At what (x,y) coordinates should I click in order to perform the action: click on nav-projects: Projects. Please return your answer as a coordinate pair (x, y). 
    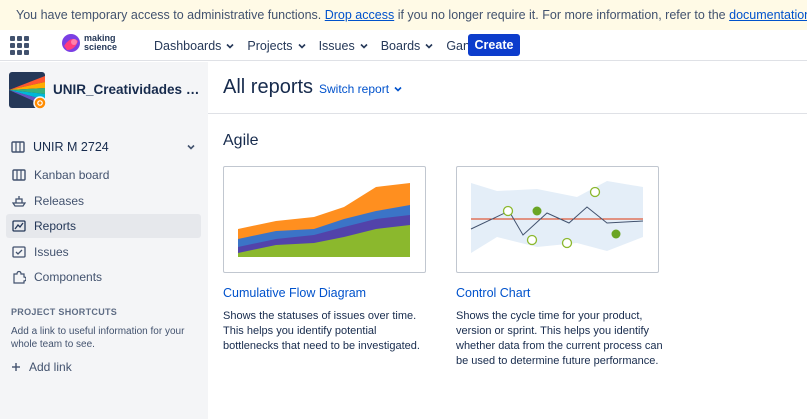
    Looking at the image, I should click on (276, 45).